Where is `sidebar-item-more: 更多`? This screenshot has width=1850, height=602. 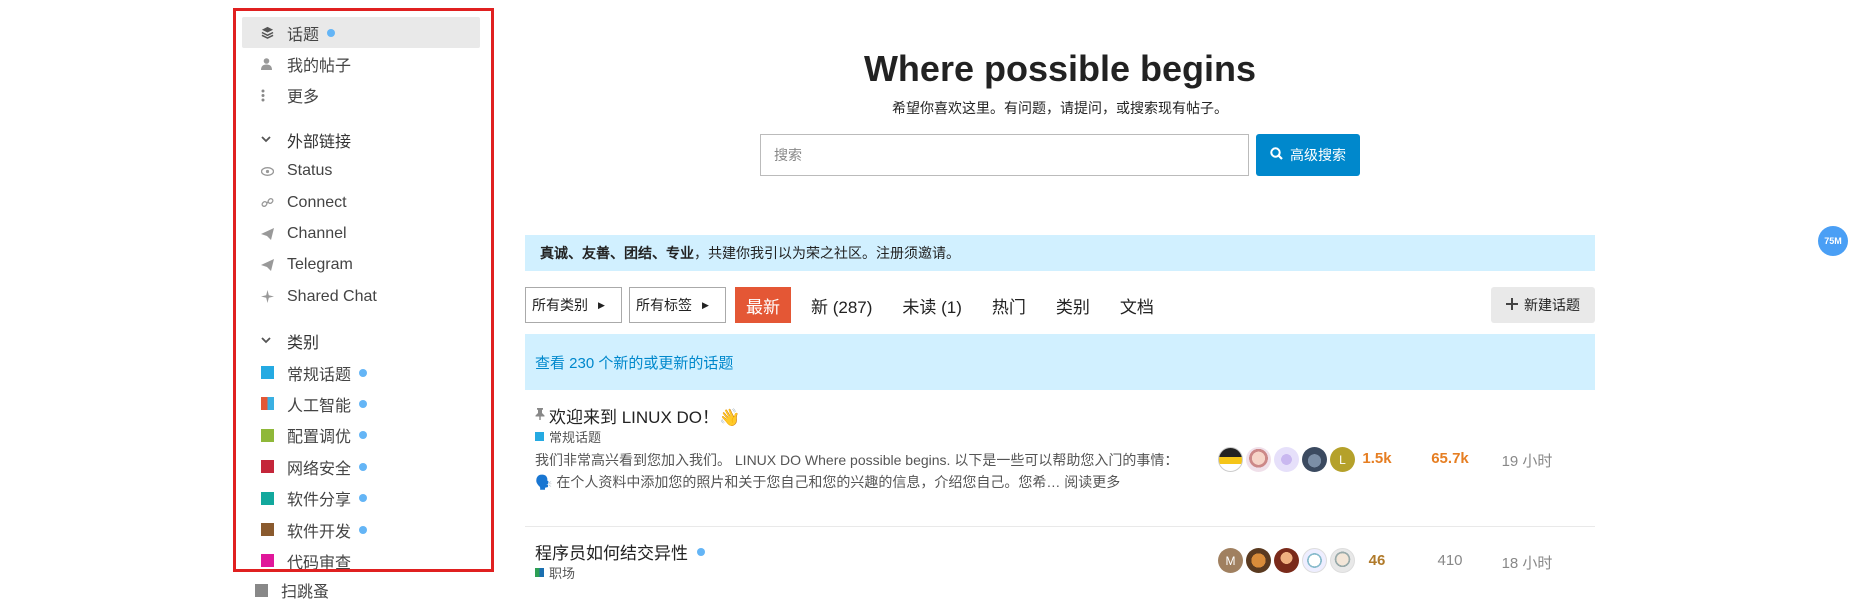 sidebar-item-more: 更多 is located at coordinates (361, 95).